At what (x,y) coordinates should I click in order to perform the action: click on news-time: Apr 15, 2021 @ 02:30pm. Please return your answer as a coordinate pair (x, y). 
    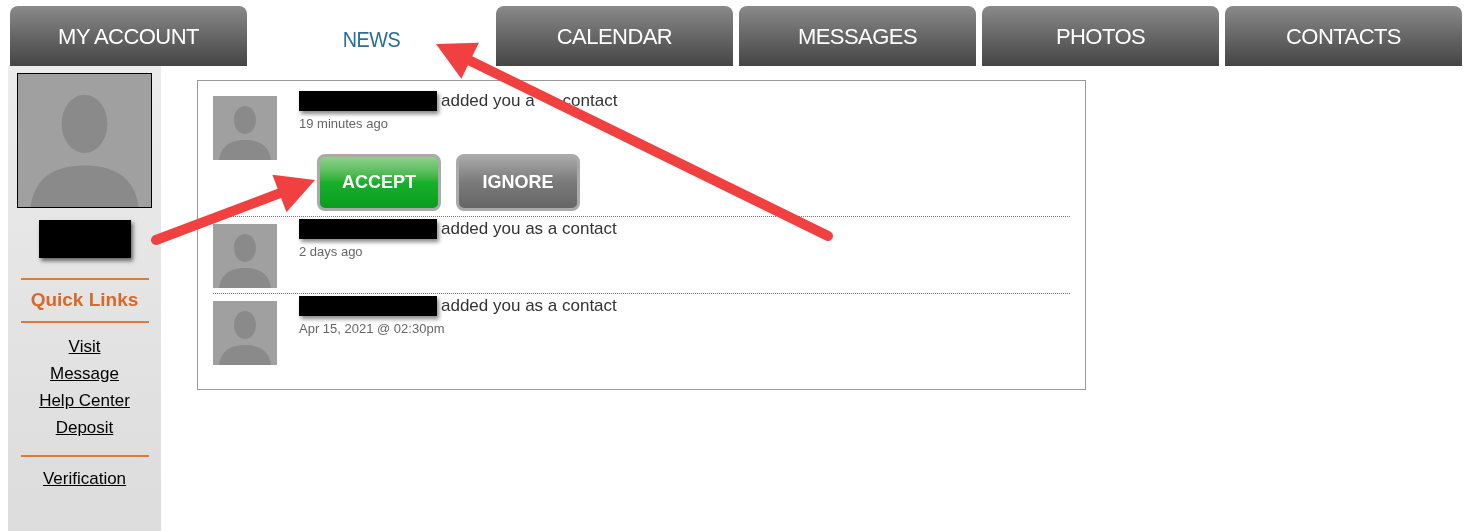
    Looking at the image, I should click on (372, 328).